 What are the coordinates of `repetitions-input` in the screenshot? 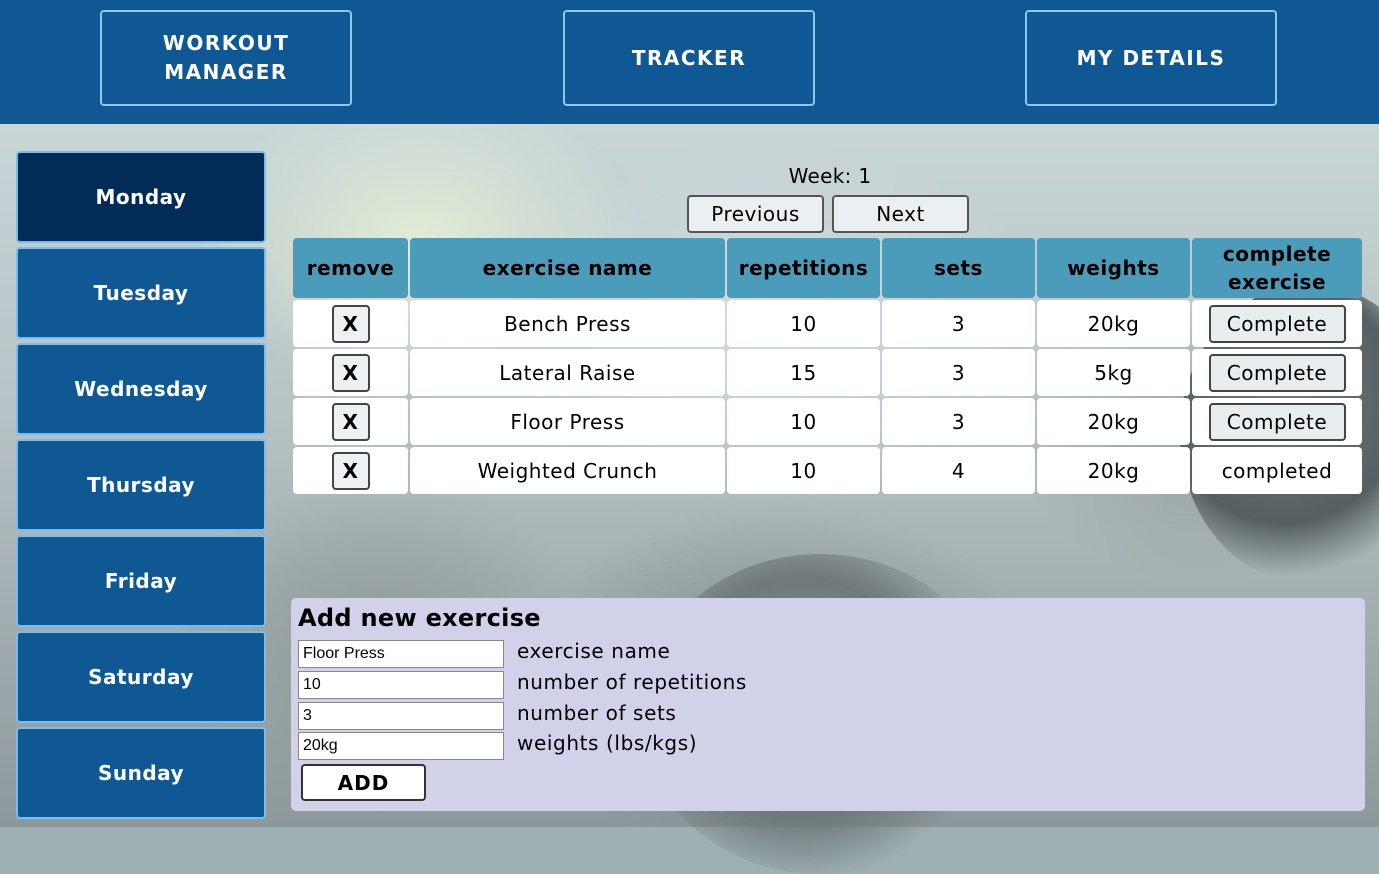 It's located at (401, 685).